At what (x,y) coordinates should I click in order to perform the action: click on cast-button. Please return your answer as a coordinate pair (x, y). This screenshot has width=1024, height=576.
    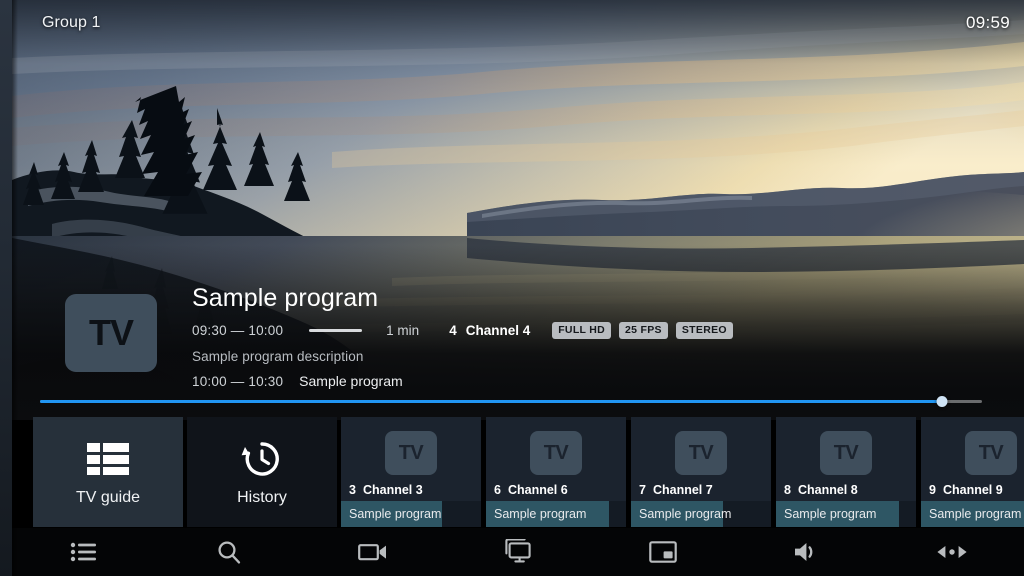
    Looking at the image, I should click on (518, 552).